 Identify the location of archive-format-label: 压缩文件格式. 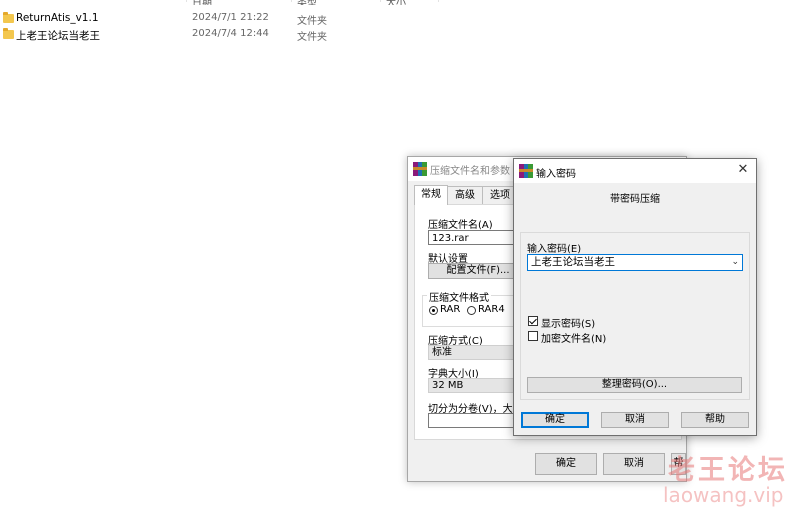
(459, 296).